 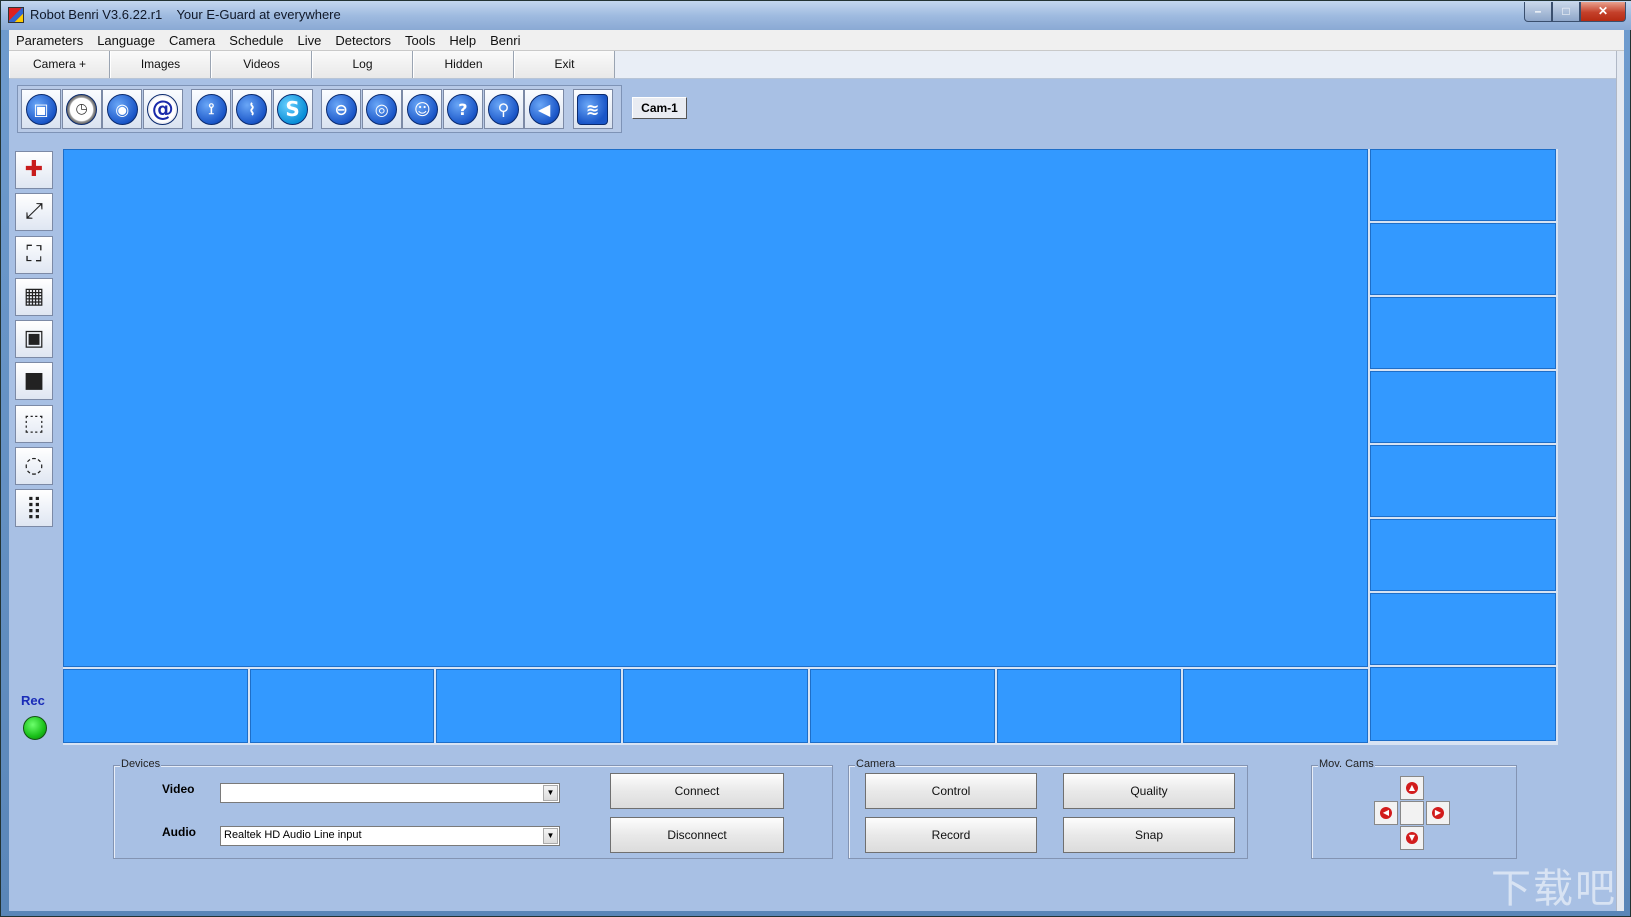 What do you see at coordinates (697, 835) in the screenshot?
I see `disconnect-button: Disconnect` at bounding box center [697, 835].